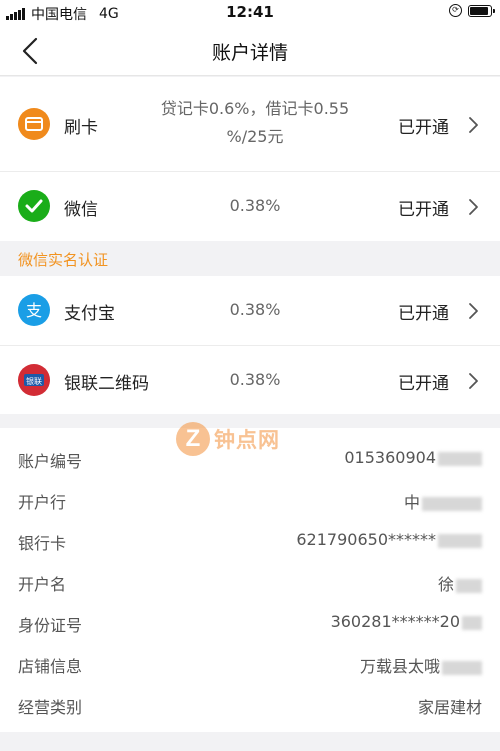 The width and height of the screenshot is (500, 751). Describe the element at coordinates (193, 439) in the screenshot. I see `watermark-mark: Z` at that location.